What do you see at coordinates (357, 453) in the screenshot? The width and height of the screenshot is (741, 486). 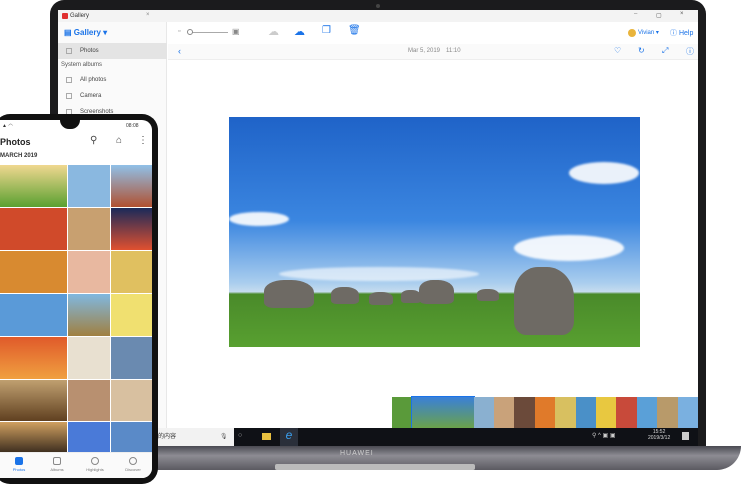 I see `brand-logo: HUAWEI` at bounding box center [357, 453].